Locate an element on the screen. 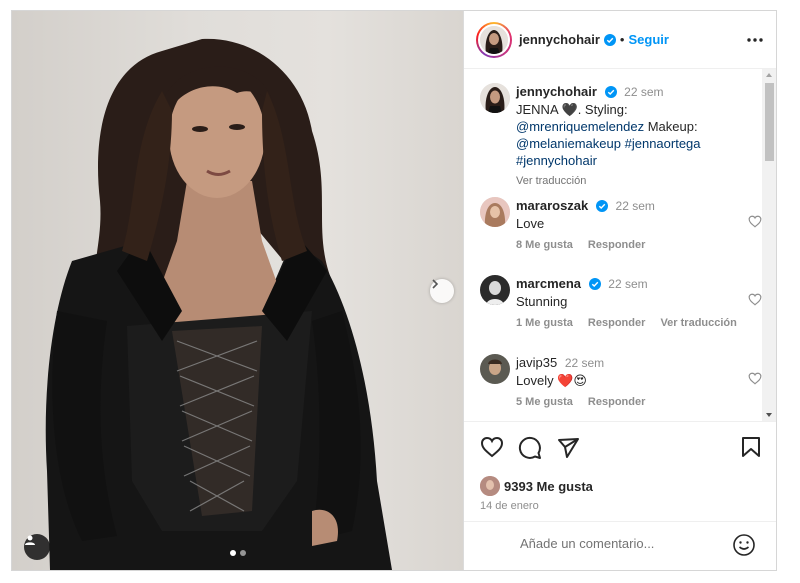 Image resolution: width=800 pixels, height=583 pixels. caption-time: 22 sem is located at coordinates (644, 92).